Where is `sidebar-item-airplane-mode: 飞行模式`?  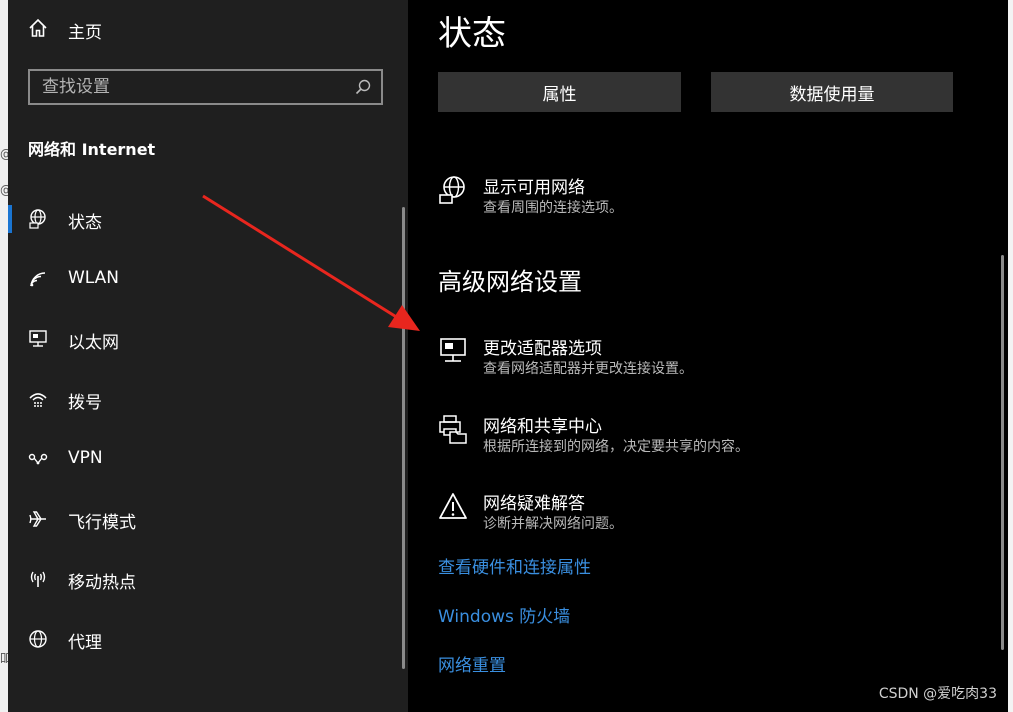
sidebar-item-airplane-mode: 飞行模式 is located at coordinates (203, 519).